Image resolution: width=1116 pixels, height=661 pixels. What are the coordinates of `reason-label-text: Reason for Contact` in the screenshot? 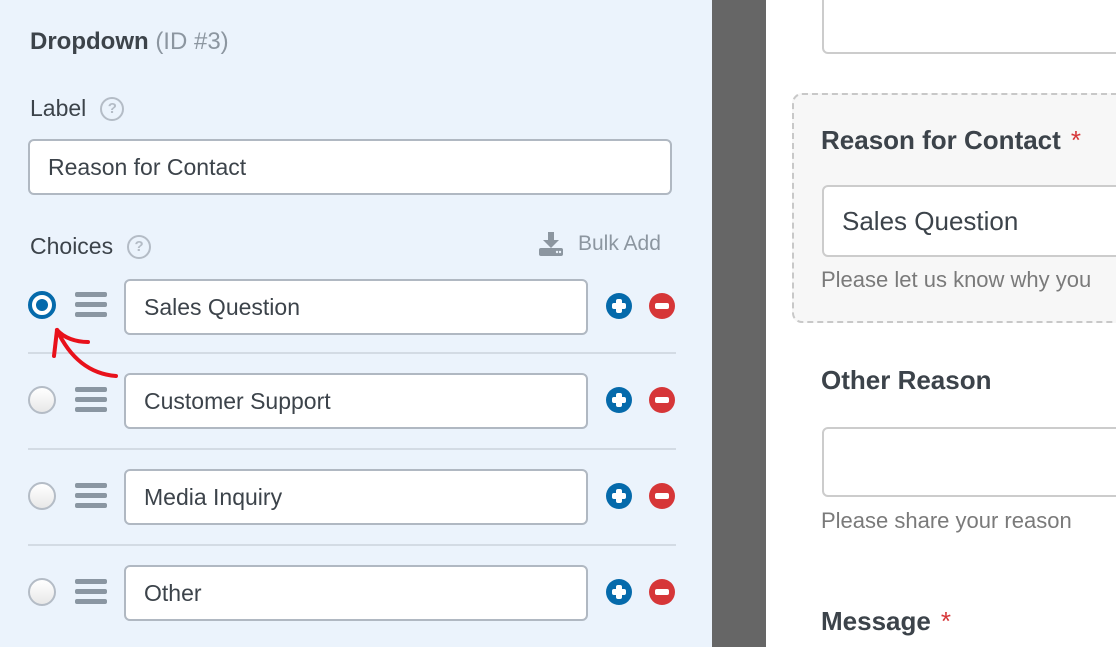 It's located at (941, 140).